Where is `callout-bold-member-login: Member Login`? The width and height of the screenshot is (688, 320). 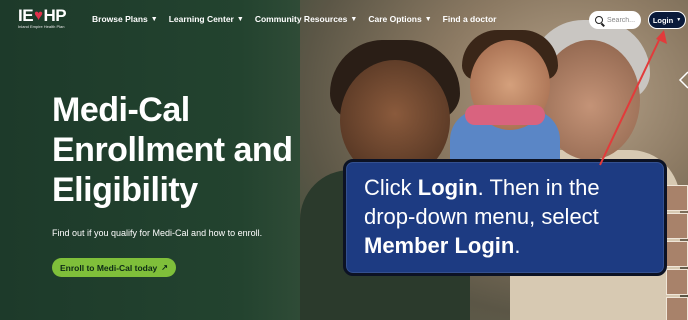 callout-bold-member-login: Member Login is located at coordinates (439, 245).